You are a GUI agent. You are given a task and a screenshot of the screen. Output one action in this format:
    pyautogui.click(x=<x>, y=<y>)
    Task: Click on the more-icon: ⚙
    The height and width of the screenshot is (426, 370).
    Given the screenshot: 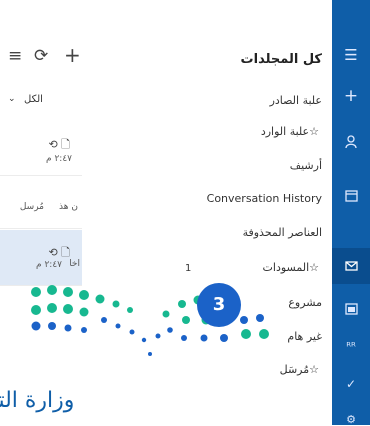 What is the action you would take?
    pyautogui.click(x=351, y=419)
    